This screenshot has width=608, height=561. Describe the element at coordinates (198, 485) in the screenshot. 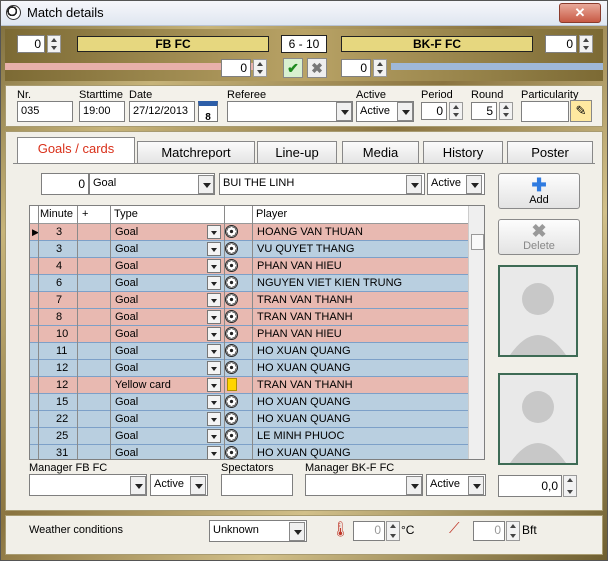

I see `manager-home-status-dropdown-icon` at that location.